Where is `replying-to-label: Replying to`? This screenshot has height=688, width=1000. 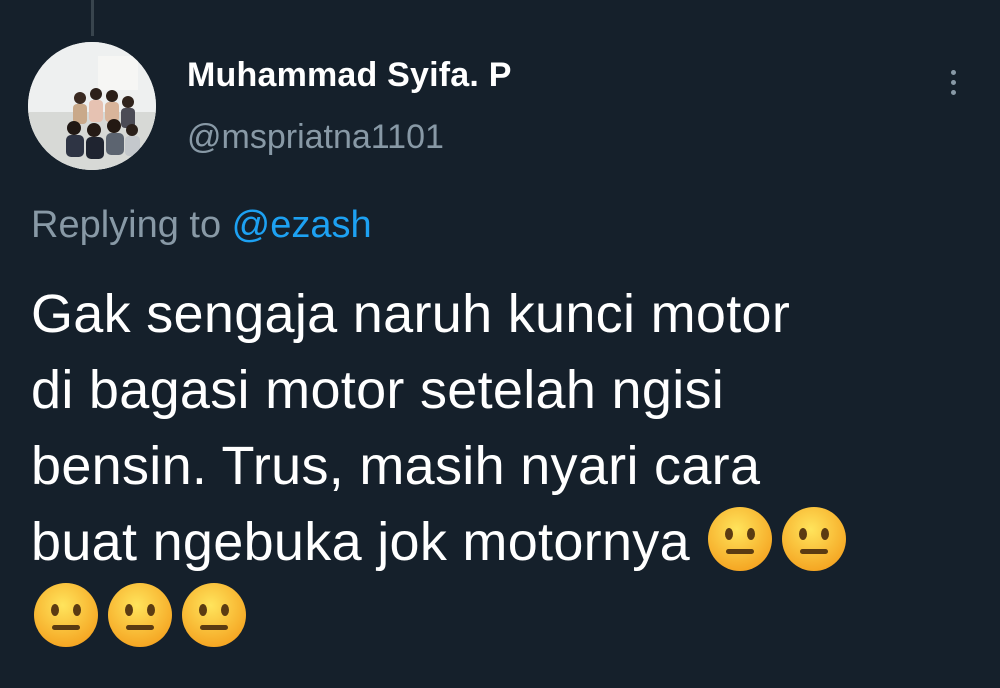 replying-to-label: Replying to is located at coordinates (131, 225).